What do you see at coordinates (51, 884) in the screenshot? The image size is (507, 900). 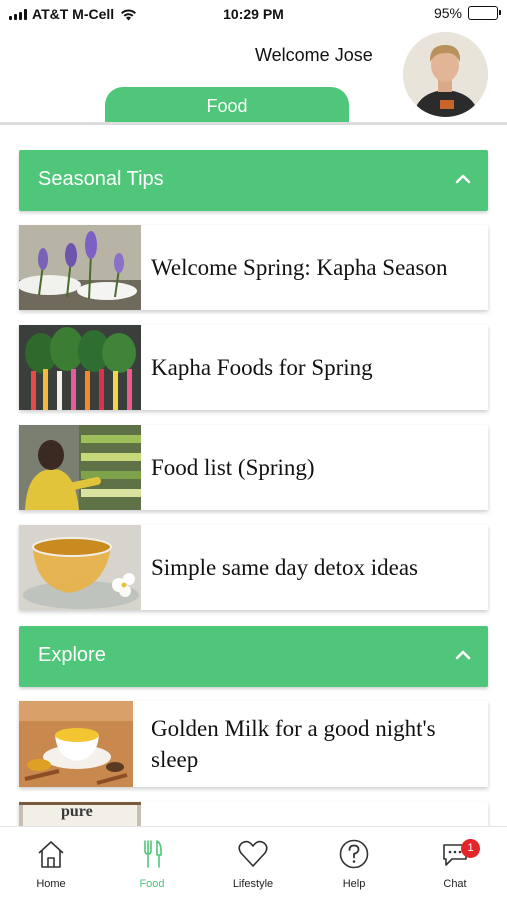 I see `tab-label: Home` at bounding box center [51, 884].